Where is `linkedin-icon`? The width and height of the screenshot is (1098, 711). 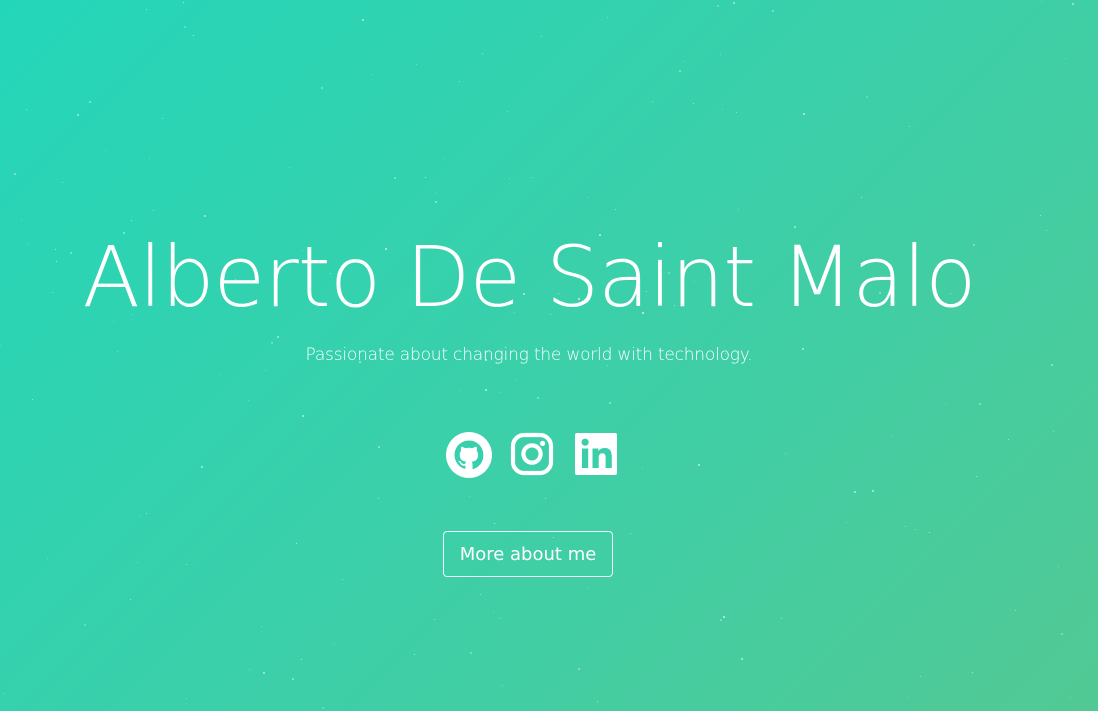
linkedin-icon is located at coordinates (596, 454).